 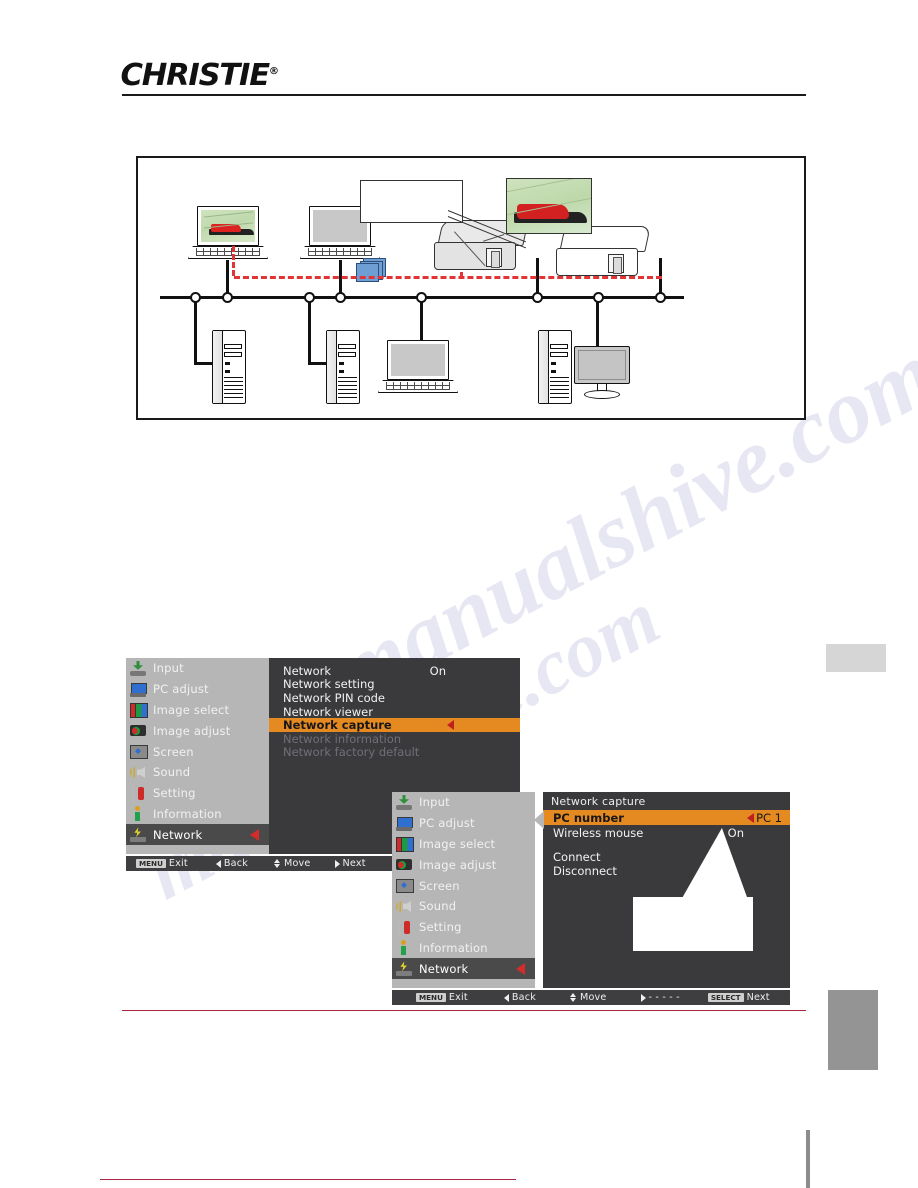 I want to click on menu-item-label: Network capture, so click(x=337, y=725).